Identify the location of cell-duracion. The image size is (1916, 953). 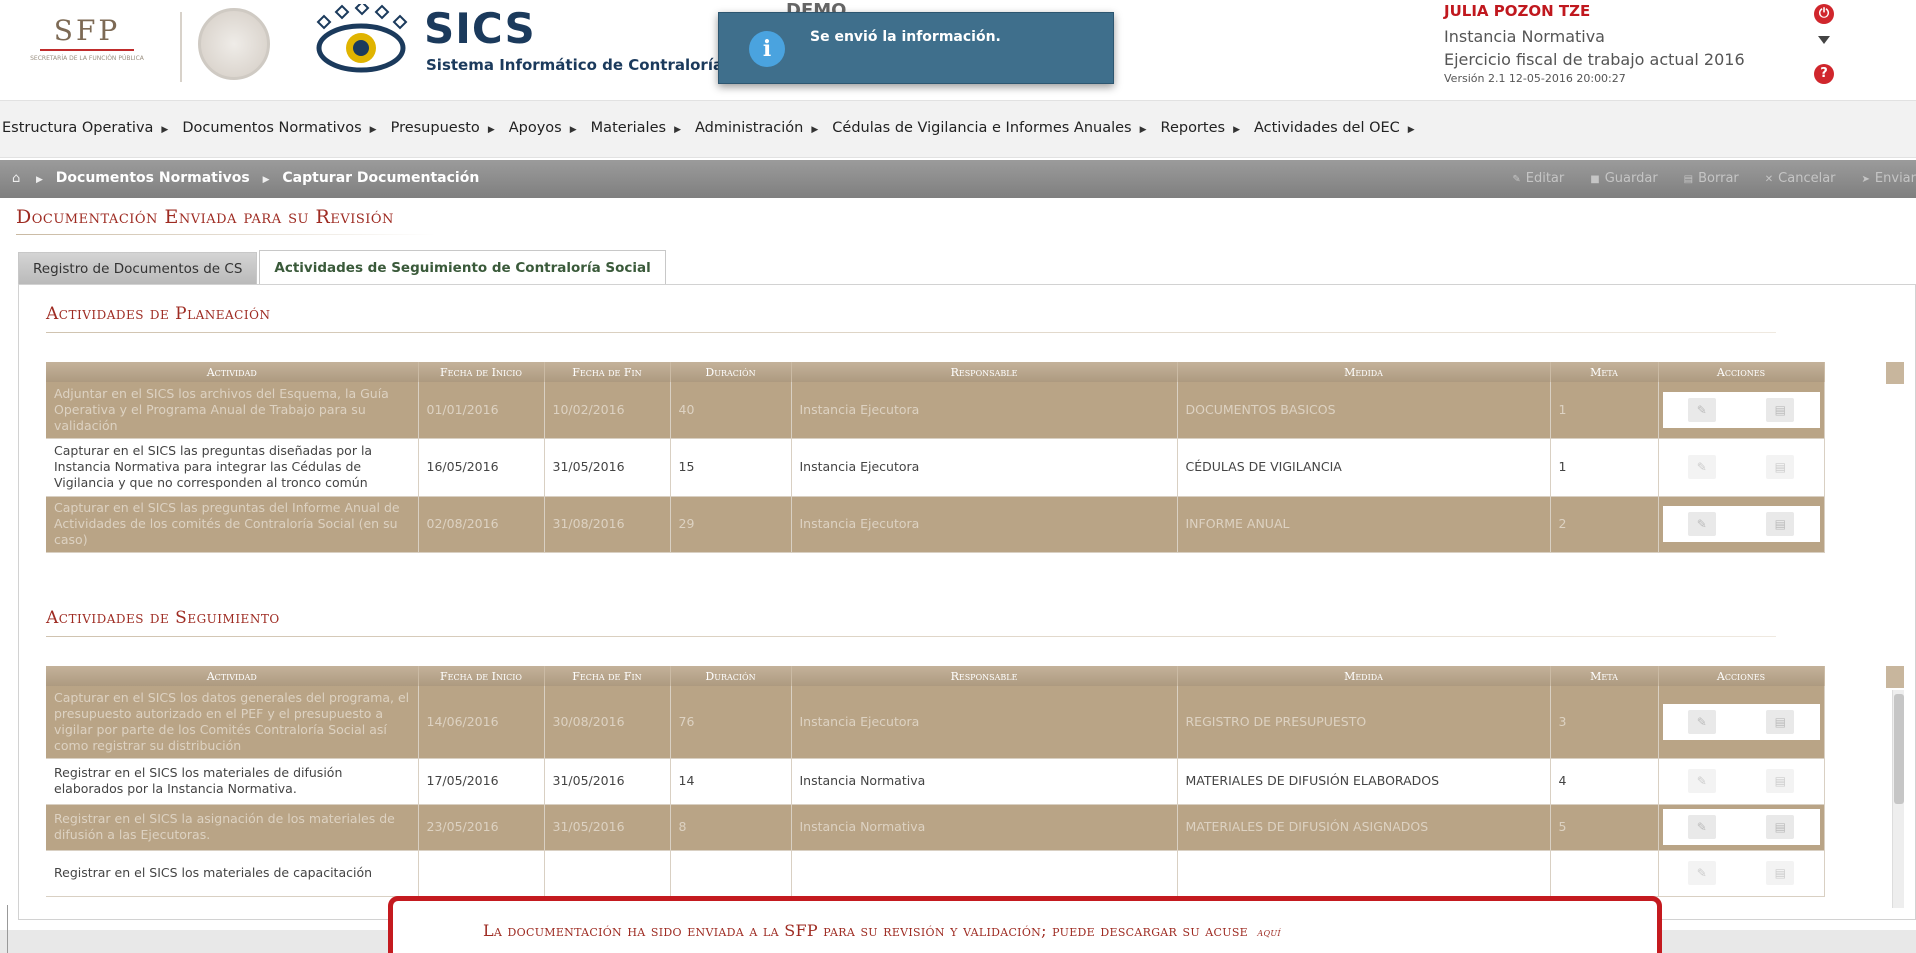
(731, 873).